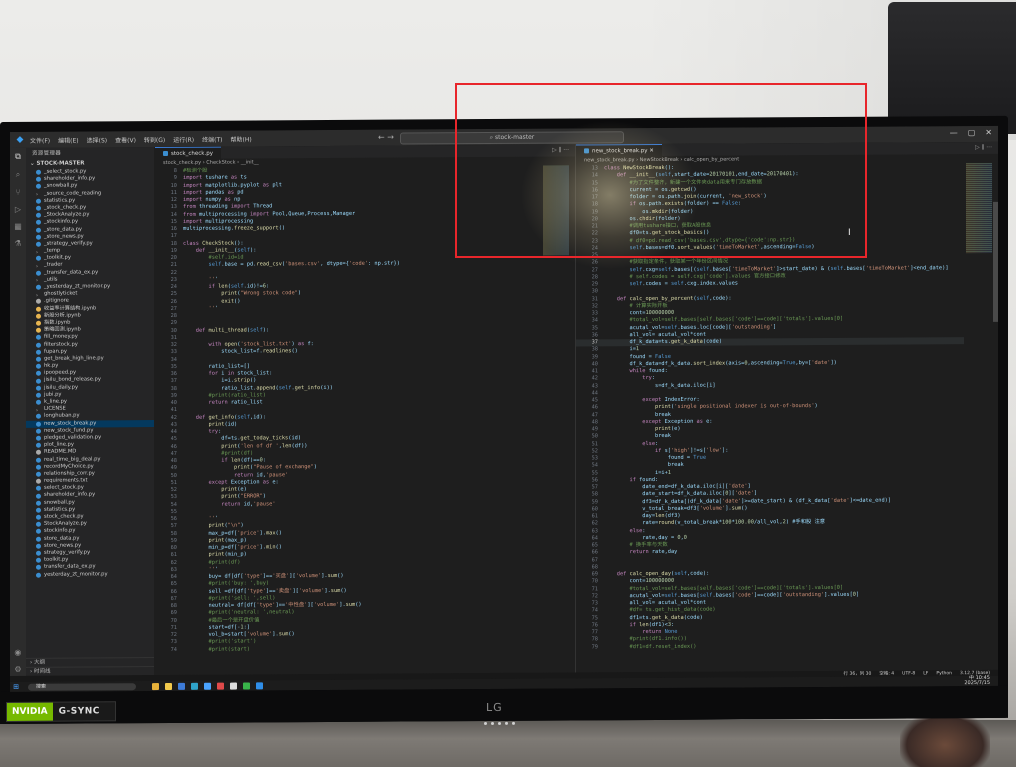  I want to click on window-controls: — ▢ ✕, so click(971, 132).